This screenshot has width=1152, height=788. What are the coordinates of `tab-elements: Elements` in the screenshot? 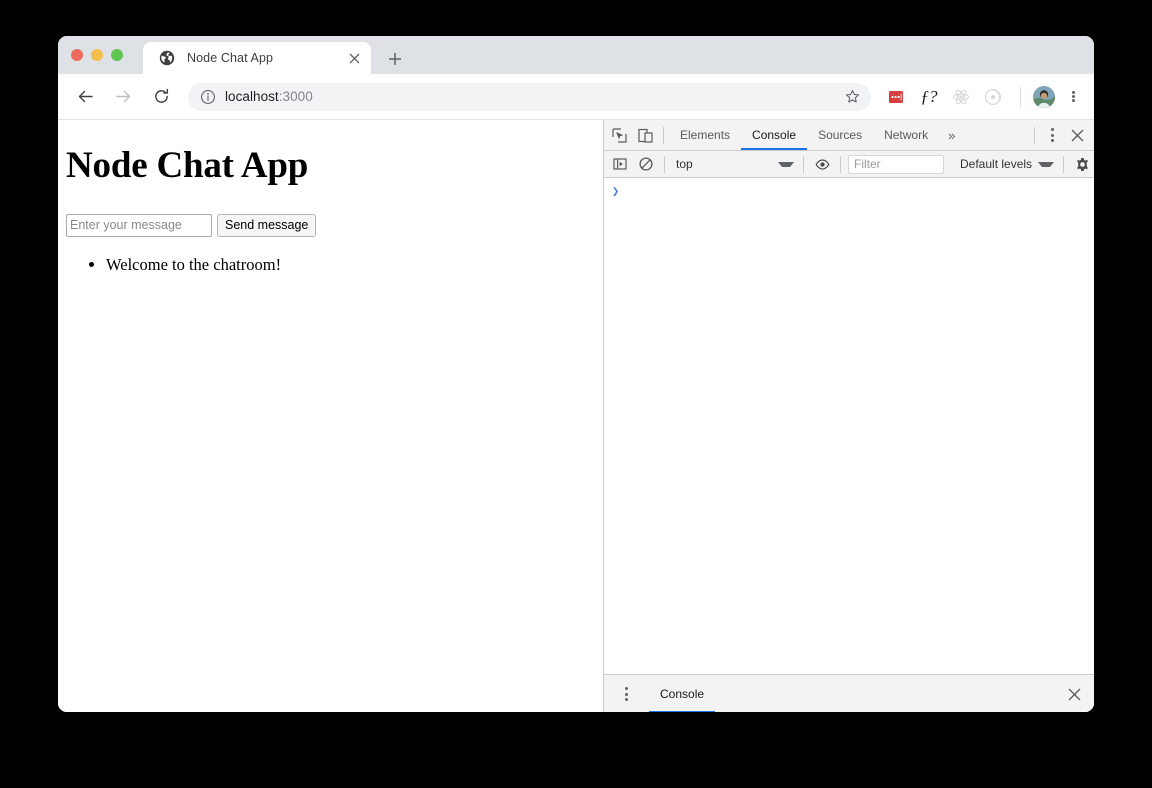 It's located at (705, 135).